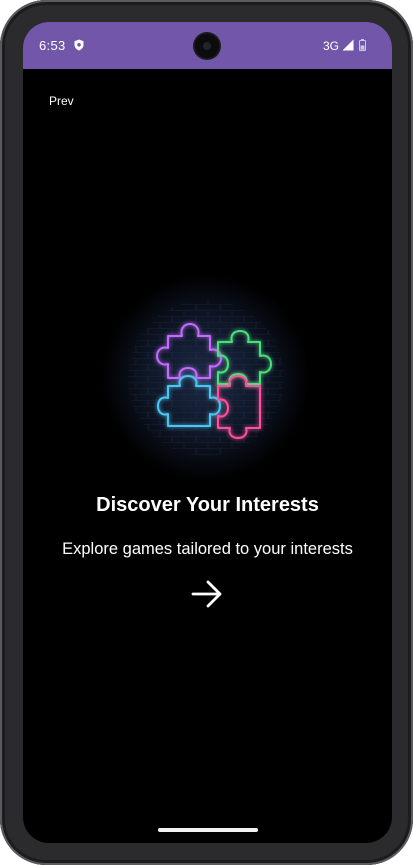  Describe the element at coordinates (331, 46) in the screenshot. I see `network-type: 3G` at that location.